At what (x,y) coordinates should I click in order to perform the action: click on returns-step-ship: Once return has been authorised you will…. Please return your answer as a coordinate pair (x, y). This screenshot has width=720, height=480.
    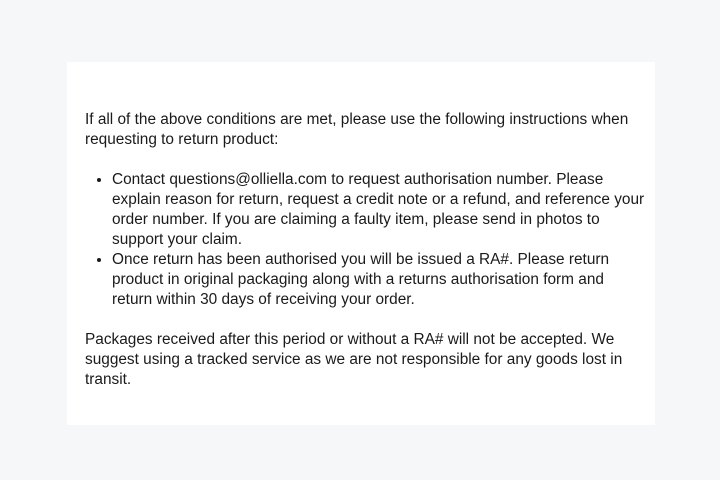
    Looking at the image, I should click on (378, 280).